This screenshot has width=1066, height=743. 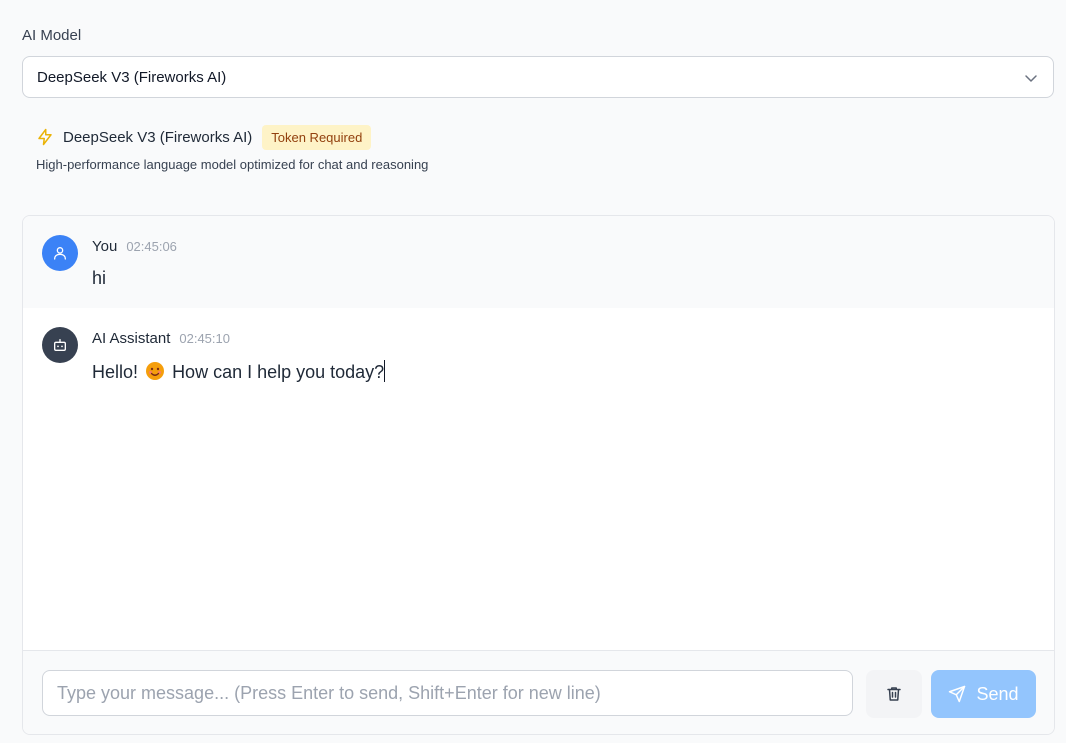 I want to click on user-avatar, so click(x=60, y=253).